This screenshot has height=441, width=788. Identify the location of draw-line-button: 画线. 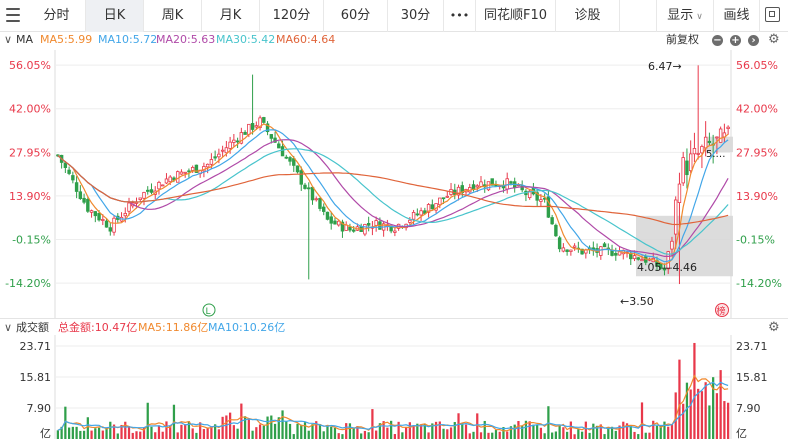
(737, 16).